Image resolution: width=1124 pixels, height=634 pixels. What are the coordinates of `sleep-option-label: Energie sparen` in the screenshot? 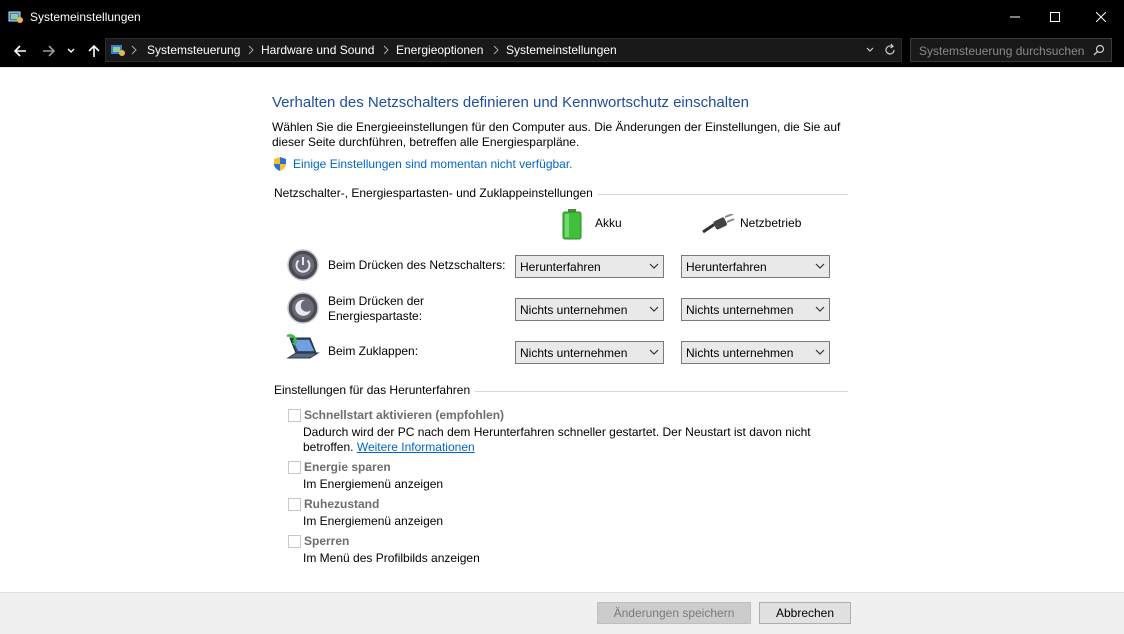 It's located at (347, 467).